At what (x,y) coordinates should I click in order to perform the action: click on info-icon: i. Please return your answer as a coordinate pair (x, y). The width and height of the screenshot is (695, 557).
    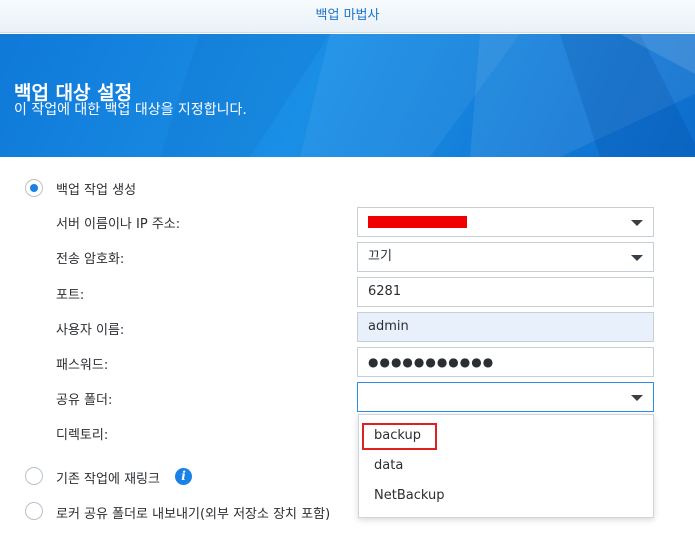
    Looking at the image, I should click on (183, 476).